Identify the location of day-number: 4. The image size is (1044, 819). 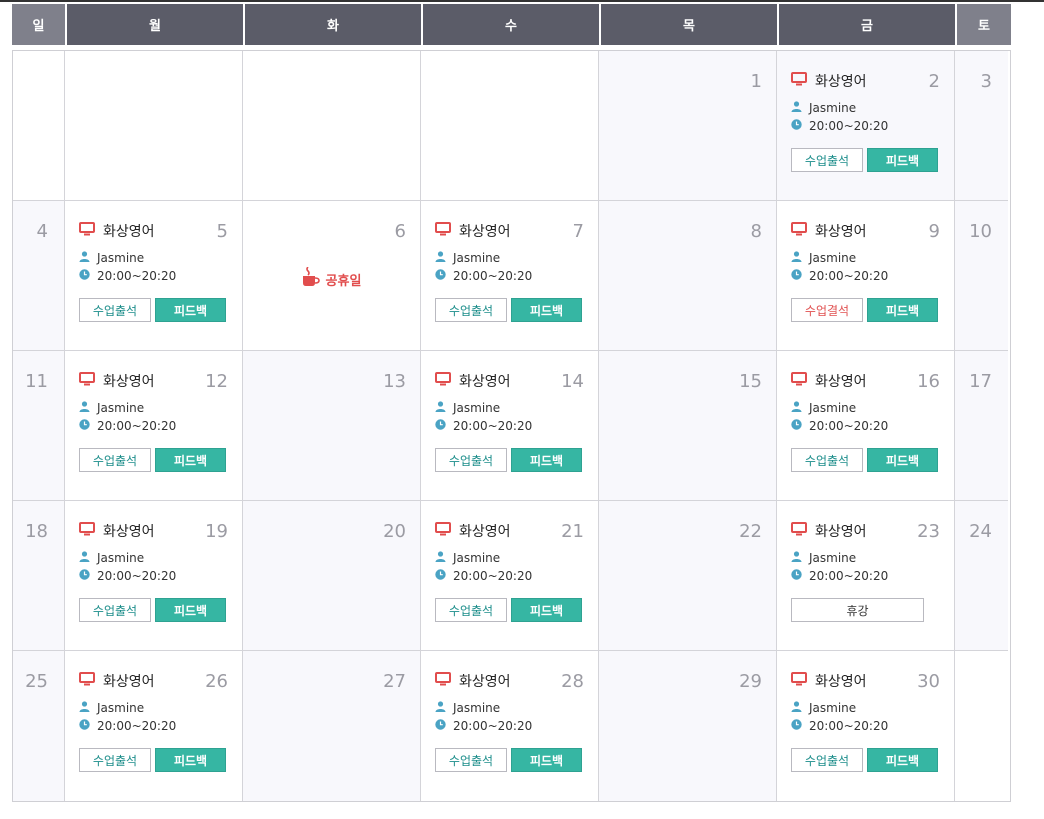
(42, 231).